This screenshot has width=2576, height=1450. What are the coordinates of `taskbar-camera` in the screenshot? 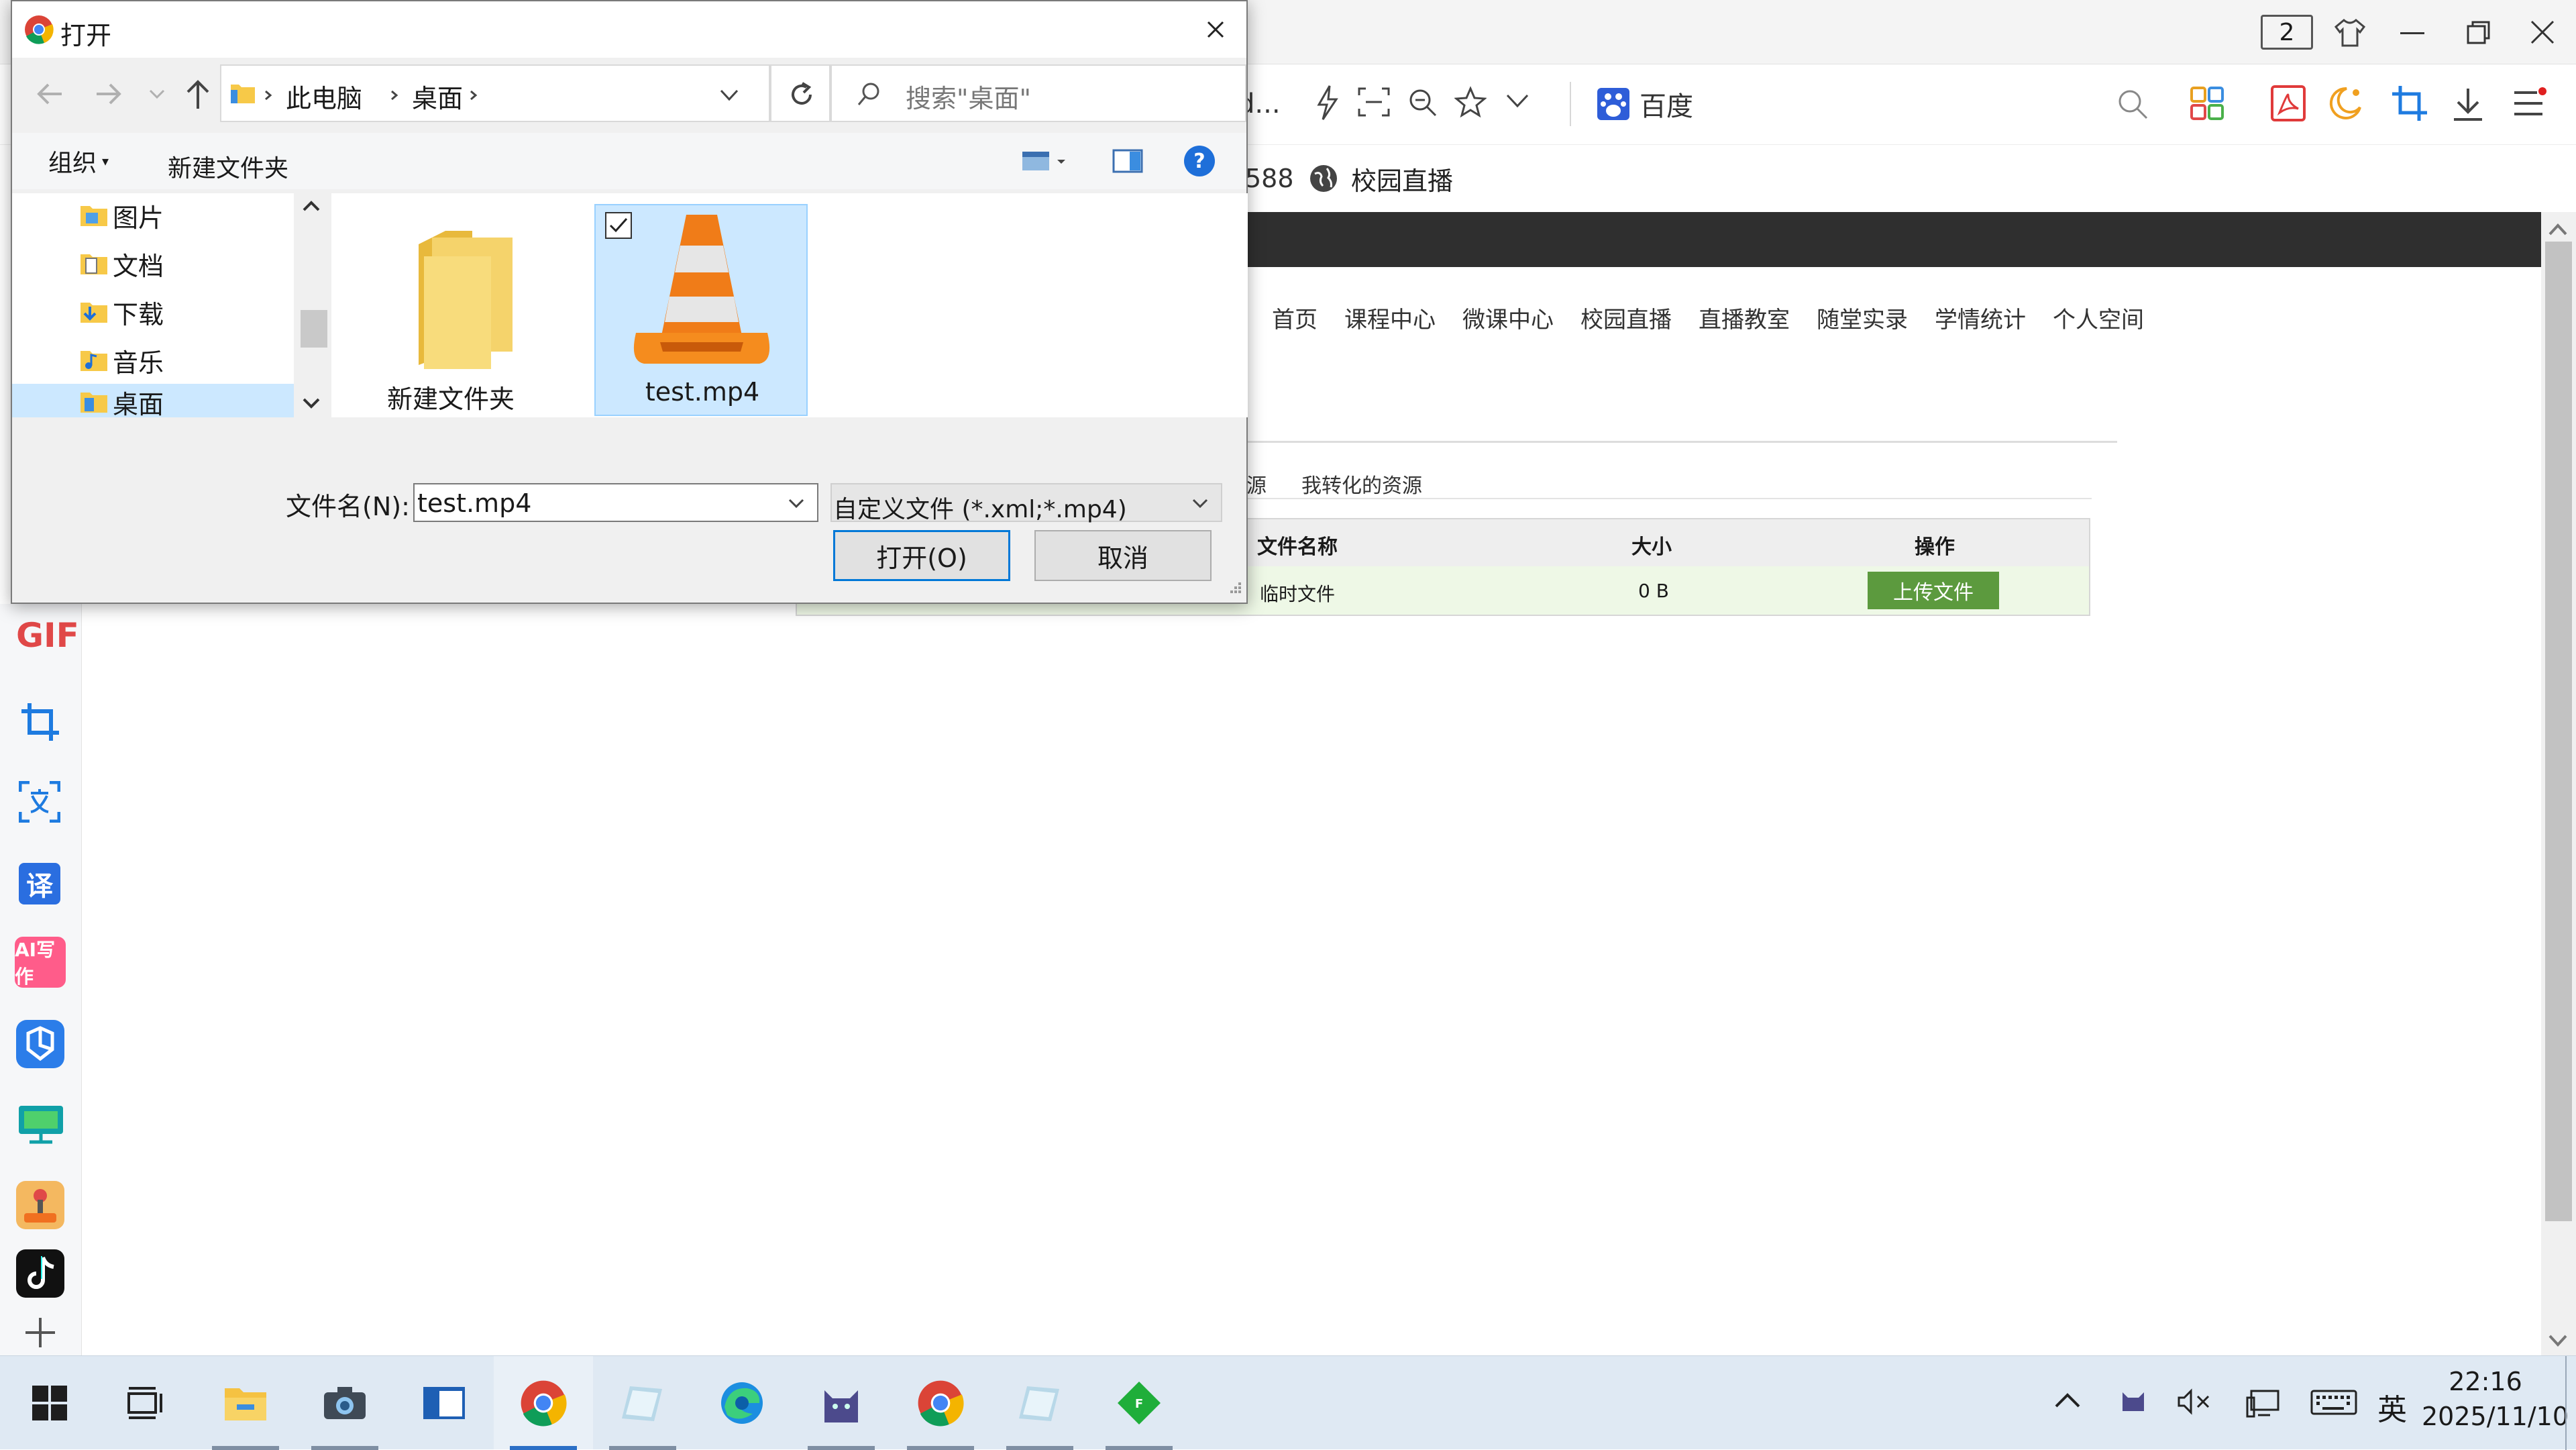 It's located at (344, 1403).